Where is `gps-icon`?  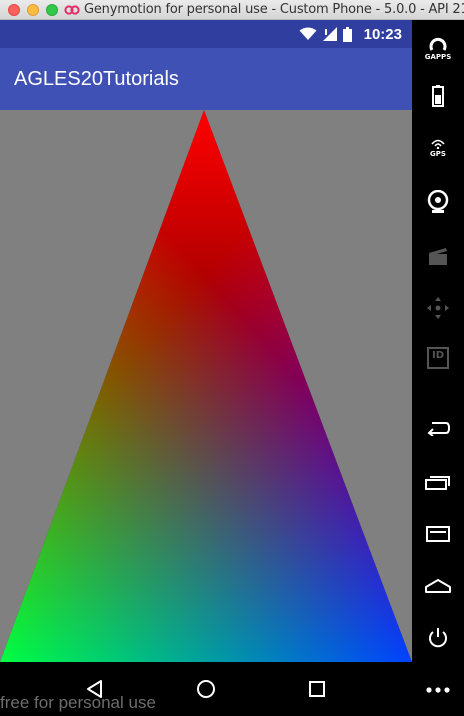
gps-icon is located at coordinates (438, 144).